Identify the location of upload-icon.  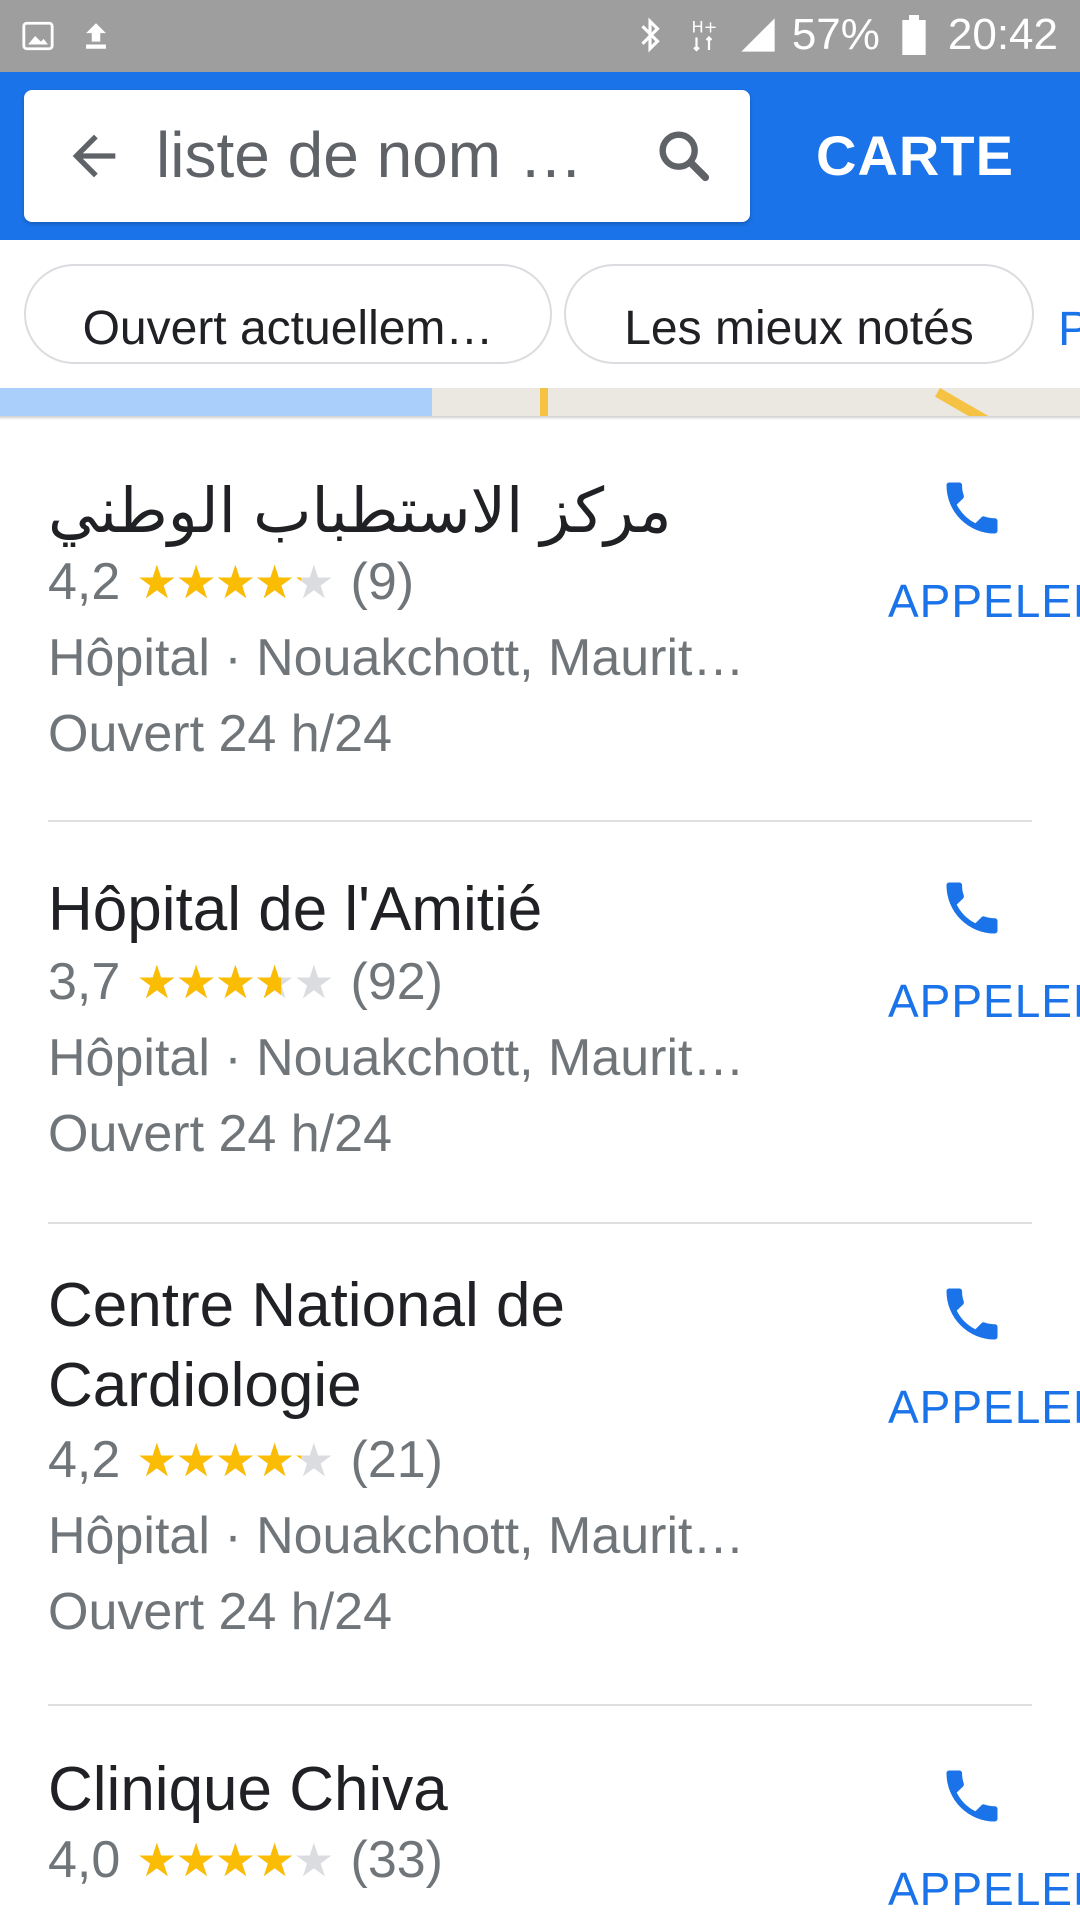
(96, 36).